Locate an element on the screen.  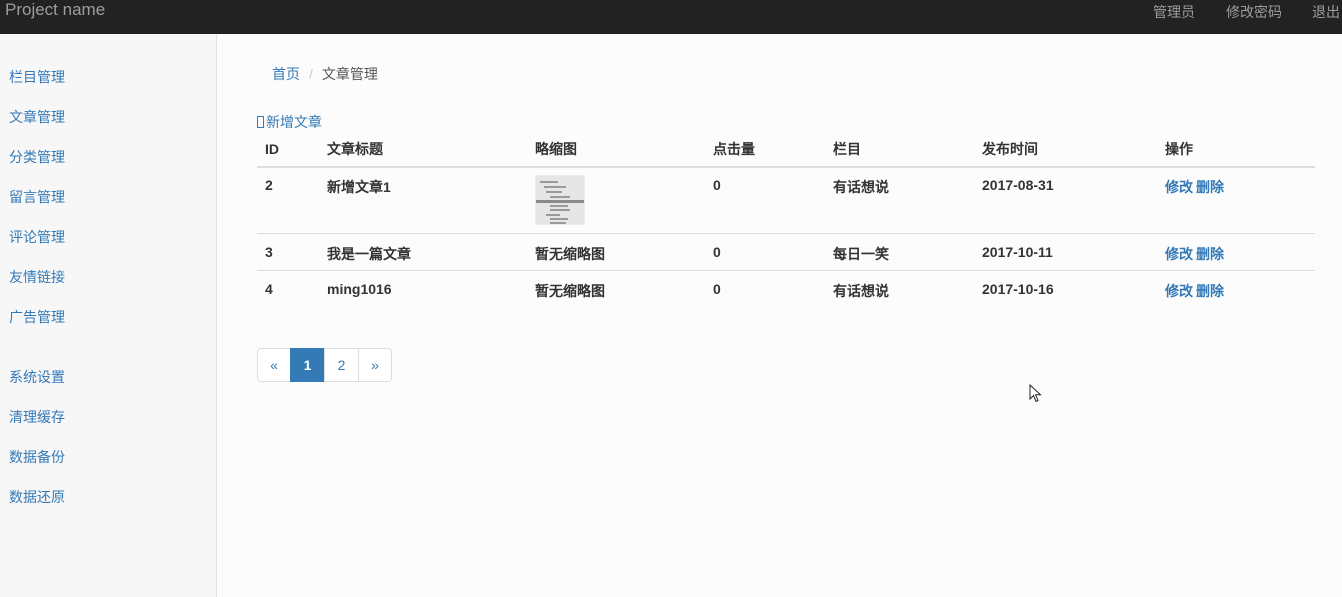
sidebar-item-ads: 广告管理 is located at coordinates (37, 317).